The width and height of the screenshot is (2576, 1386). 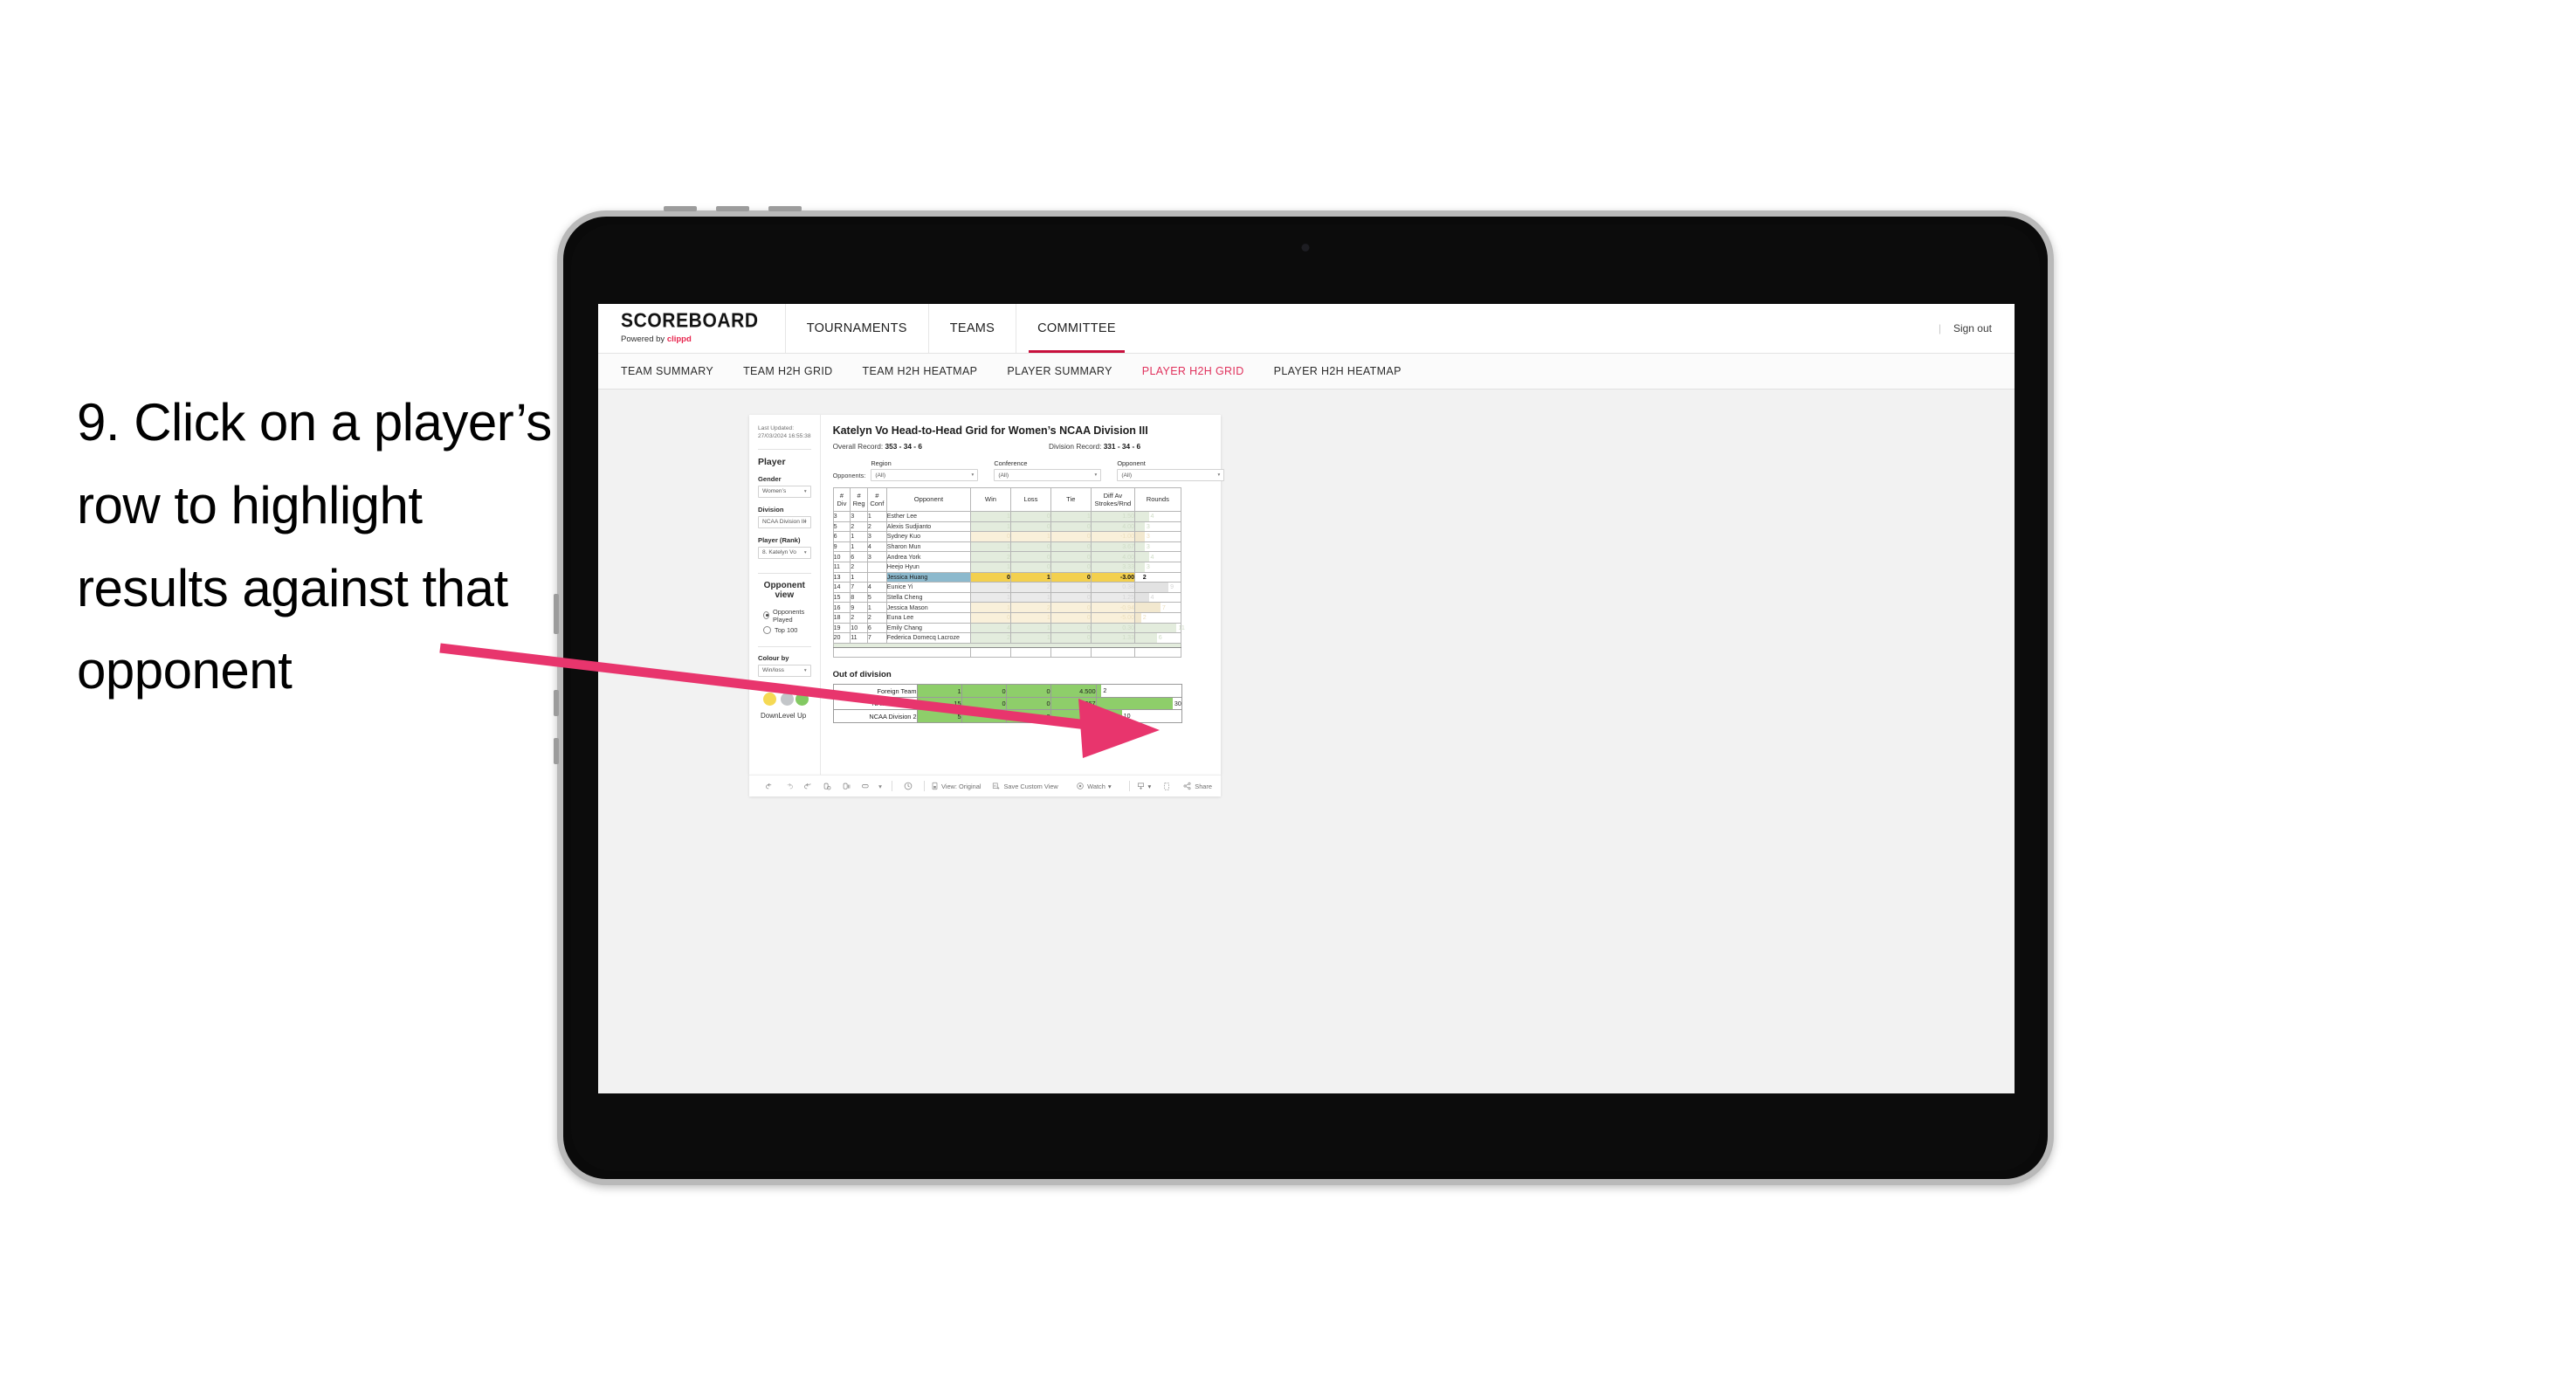 What do you see at coordinates (1071, 500) in the screenshot?
I see `col-tie: Tie` at bounding box center [1071, 500].